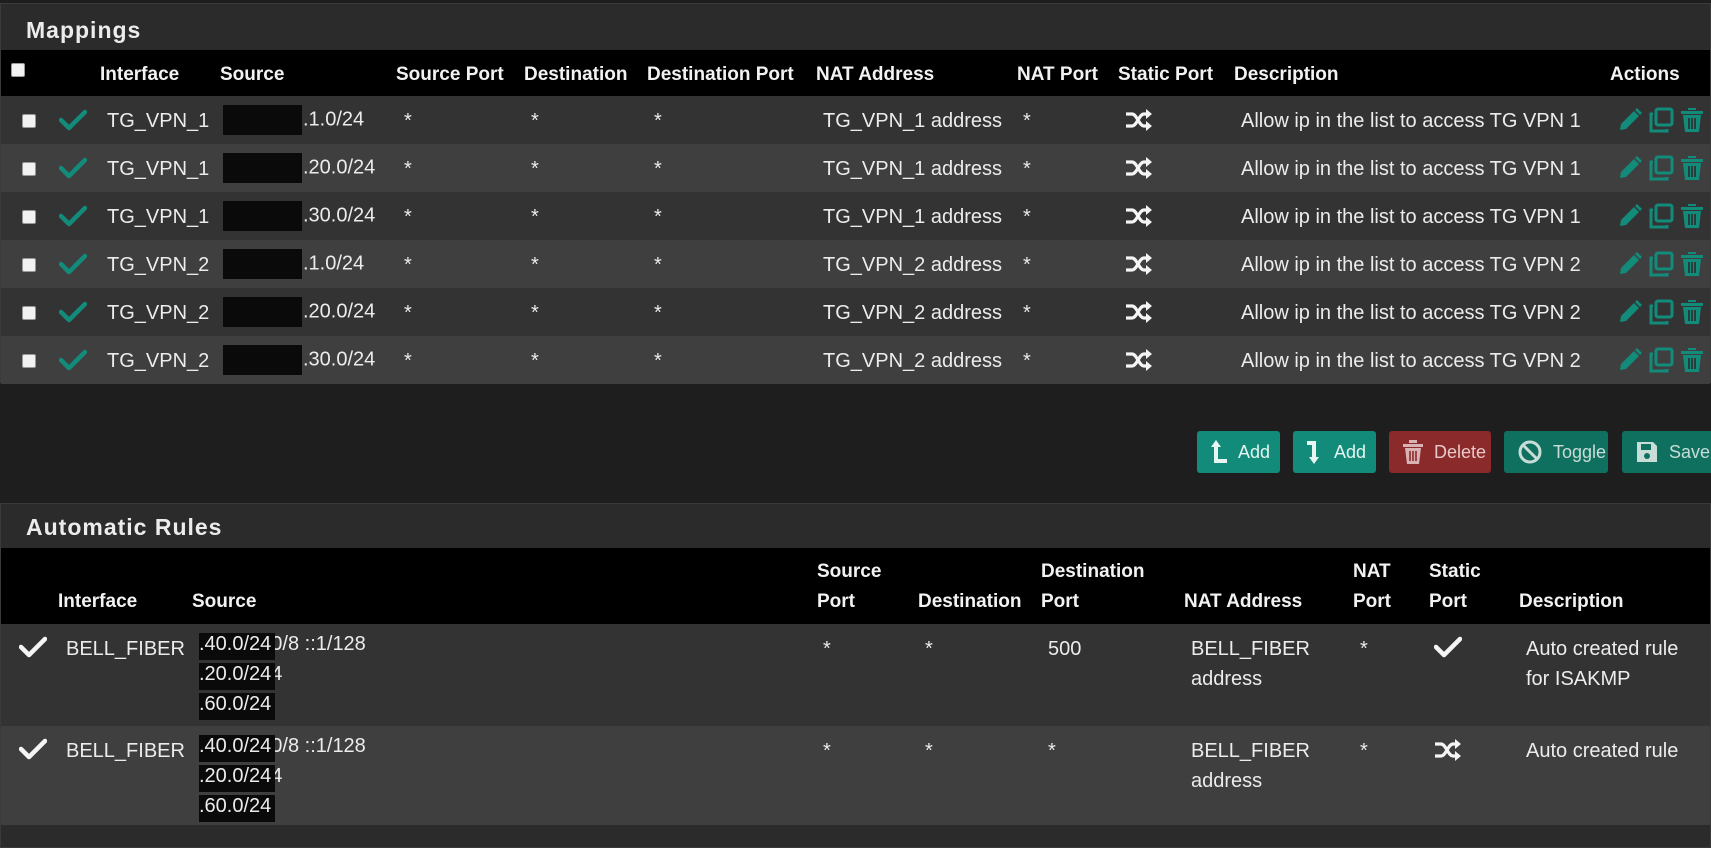 The image size is (1711, 848). Describe the element at coordinates (98, 601) in the screenshot. I see `auto-col-interface: Interface` at that location.